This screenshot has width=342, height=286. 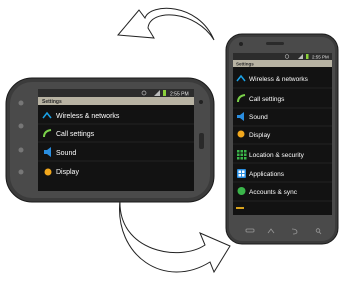 What do you see at coordinates (165, 24) in the screenshot?
I see `rotate-arrow-top` at bounding box center [165, 24].